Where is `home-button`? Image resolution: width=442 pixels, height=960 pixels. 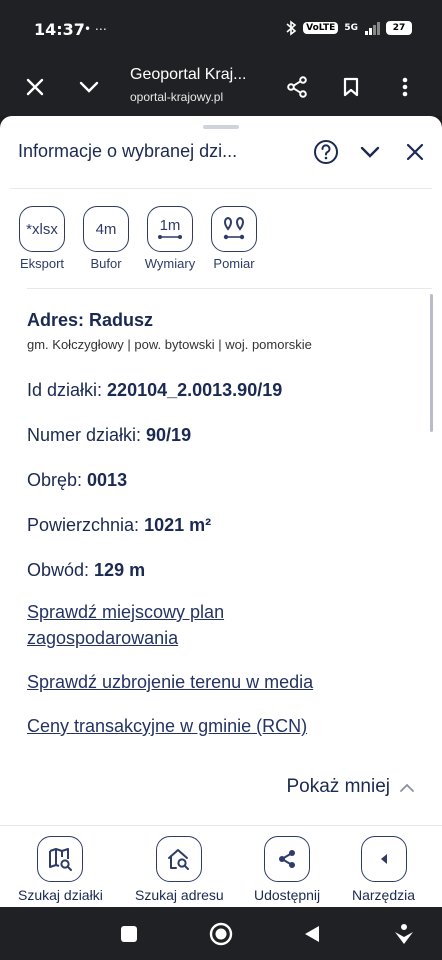
home-button is located at coordinates (221, 934).